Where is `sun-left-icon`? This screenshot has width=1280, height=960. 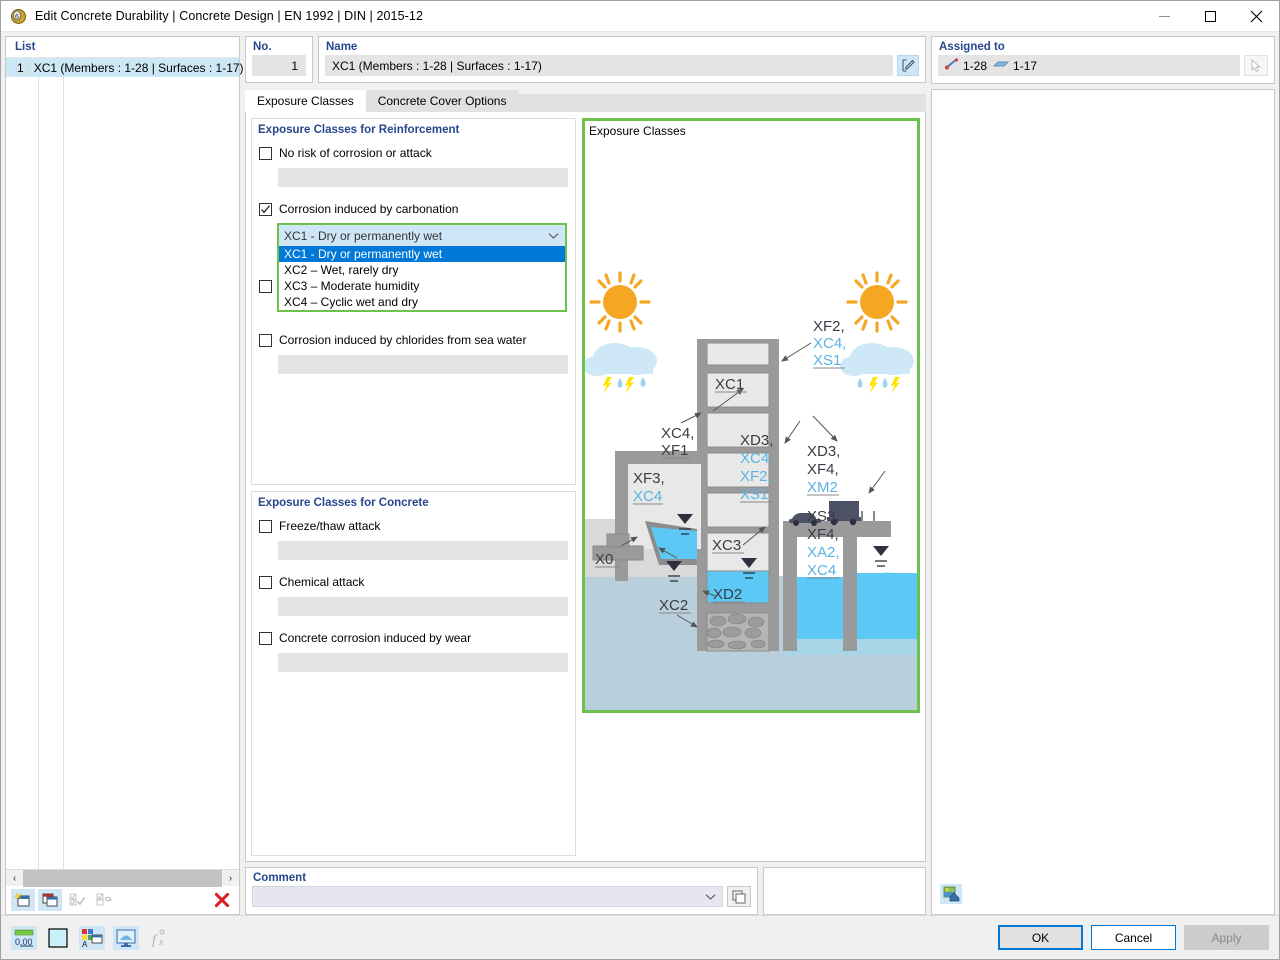
sun-left-icon is located at coordinates (620, 302).